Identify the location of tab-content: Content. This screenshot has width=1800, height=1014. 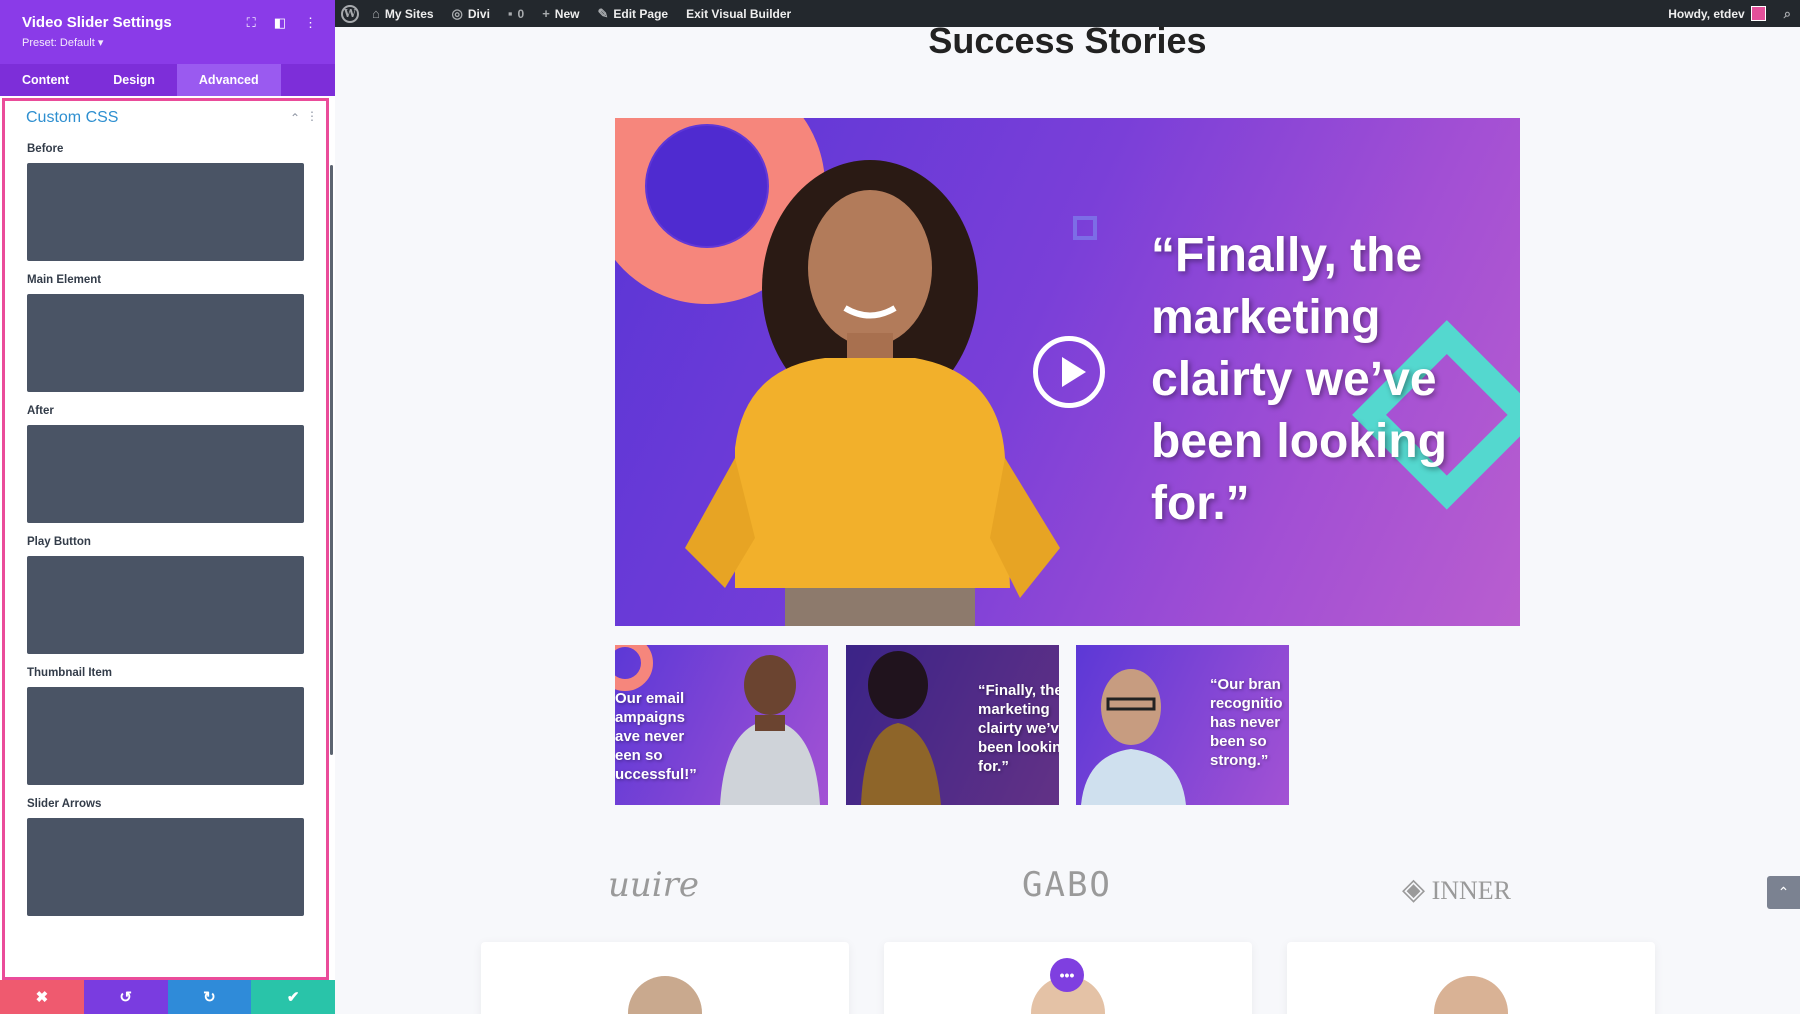
(45, 80).